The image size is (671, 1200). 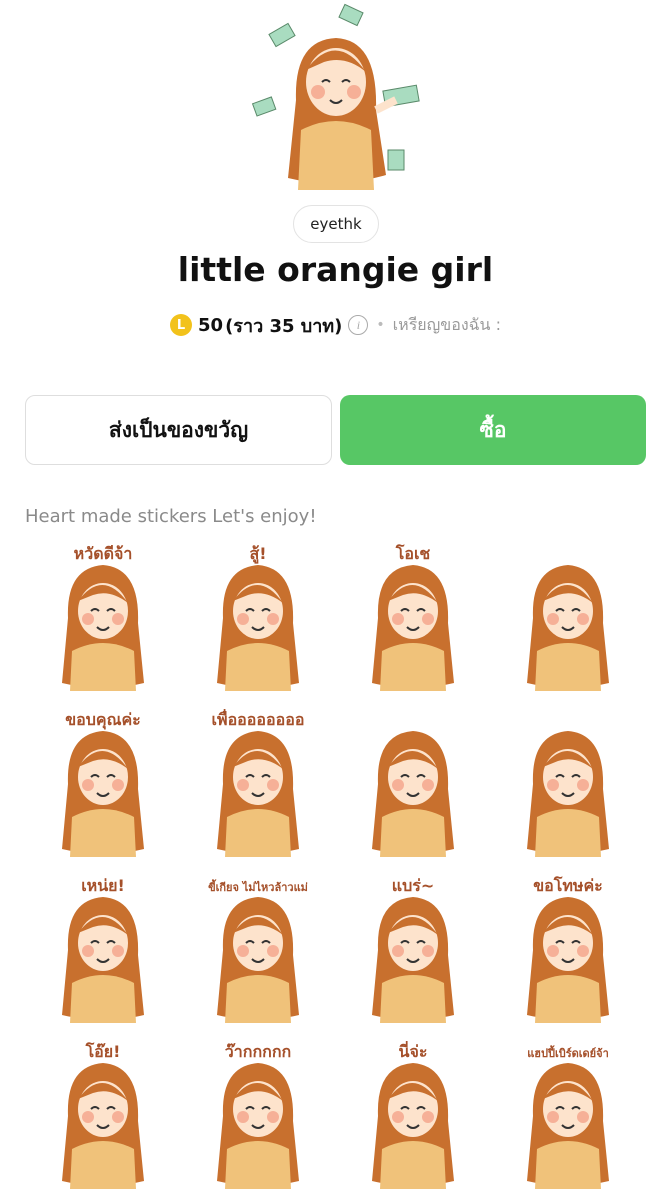 What do you see at coordinates (412, 885) in the screenshot?
I see `sticker-caption: แบร่~` at bounding box center [412, 885].